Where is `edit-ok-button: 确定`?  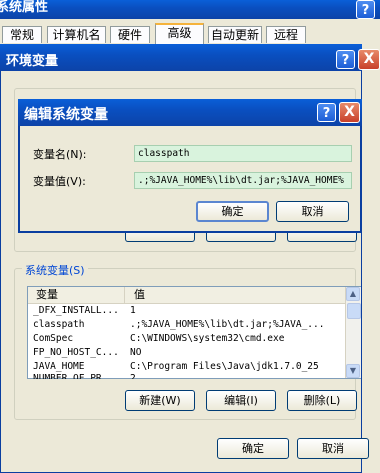
edit-ok-button: 确定 is located at coordinates (232, 211).